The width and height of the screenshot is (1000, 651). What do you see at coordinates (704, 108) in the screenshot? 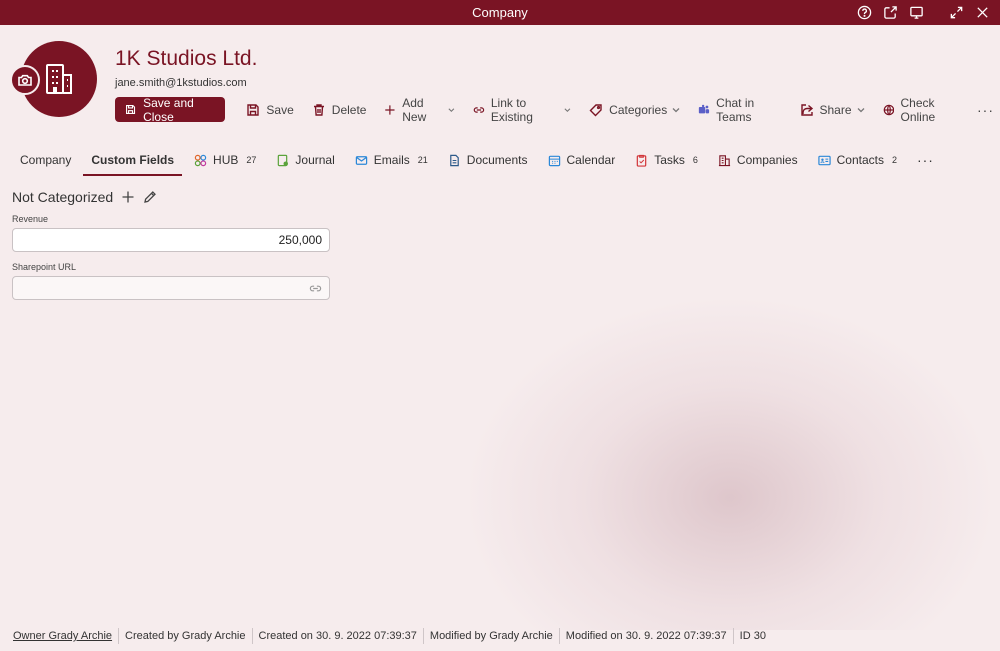
I see `teams-icon` at bounding box center [704, 108].